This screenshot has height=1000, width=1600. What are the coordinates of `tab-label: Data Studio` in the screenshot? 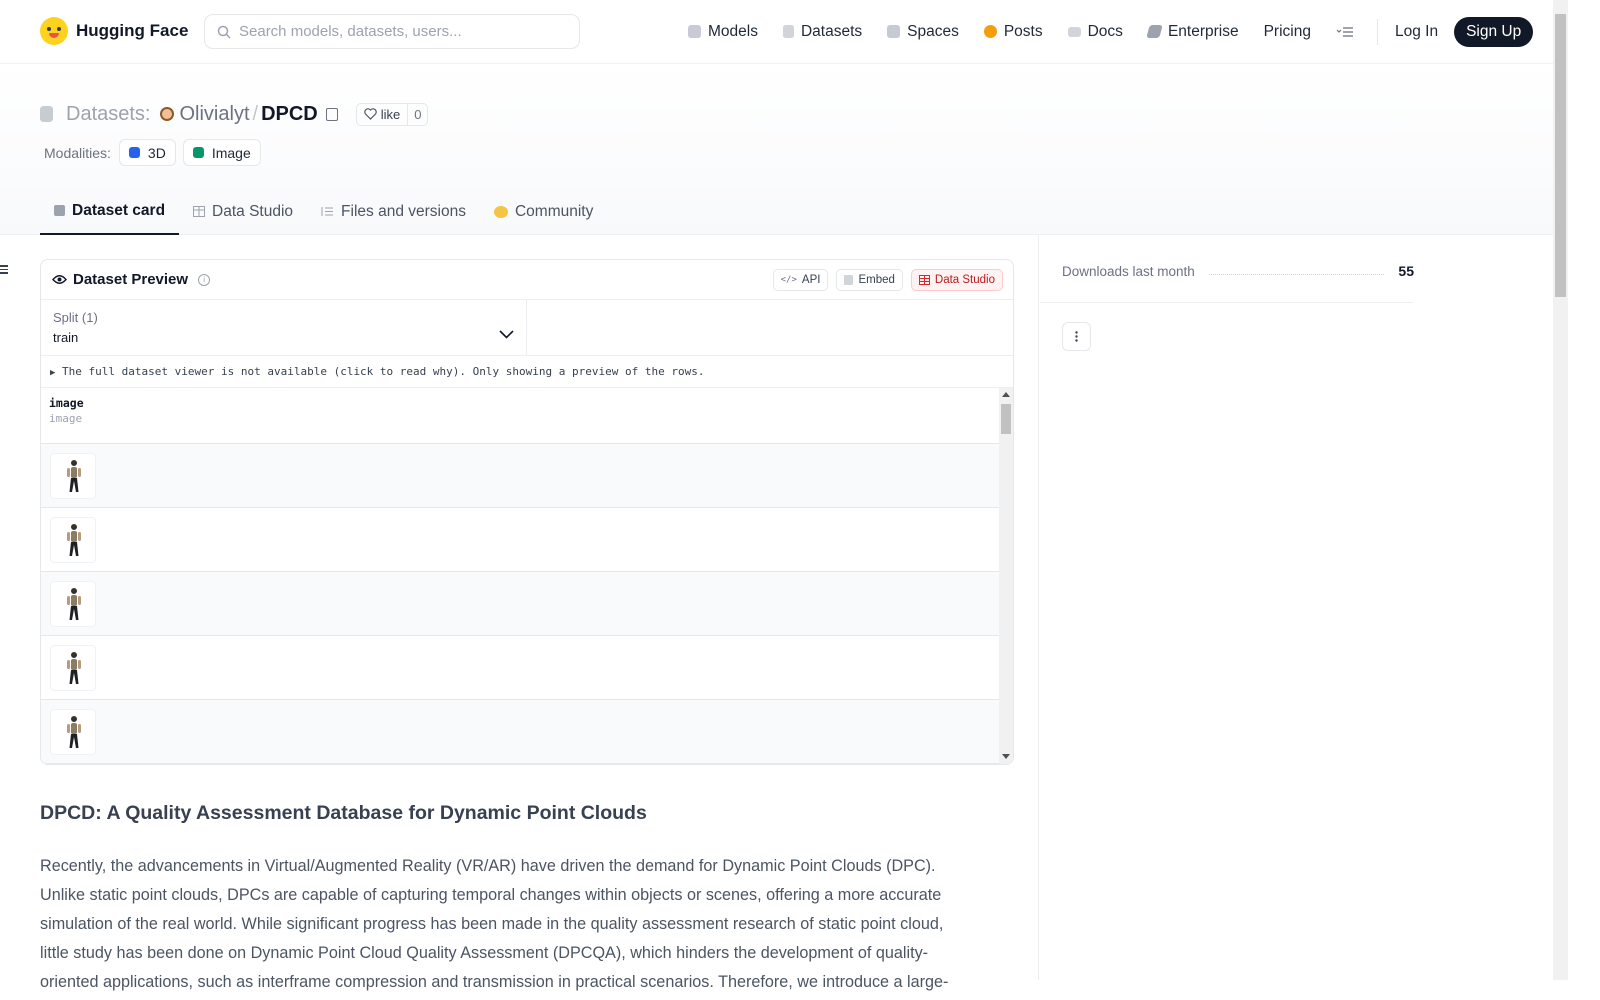 It's located at (253, 211).